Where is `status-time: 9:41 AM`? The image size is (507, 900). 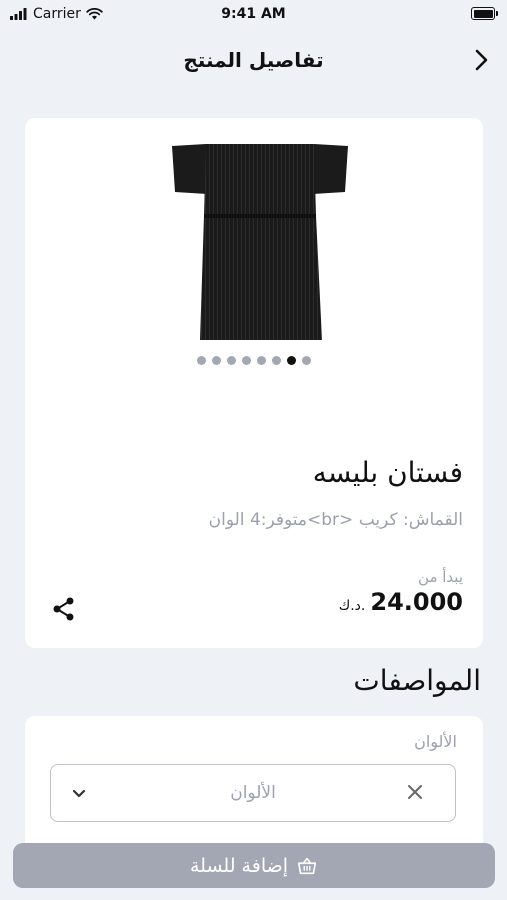 status-time: 9:41 AM is located at coordinates (253, 14).